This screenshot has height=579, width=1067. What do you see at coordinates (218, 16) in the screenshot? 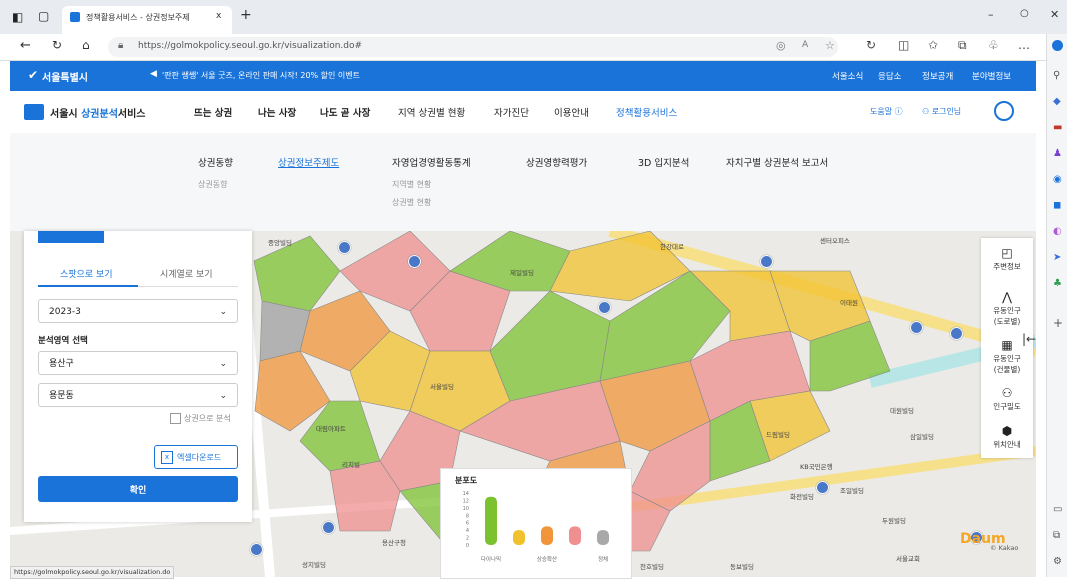
I see `tab-close-icon: x` at bounding box center [218, 16].